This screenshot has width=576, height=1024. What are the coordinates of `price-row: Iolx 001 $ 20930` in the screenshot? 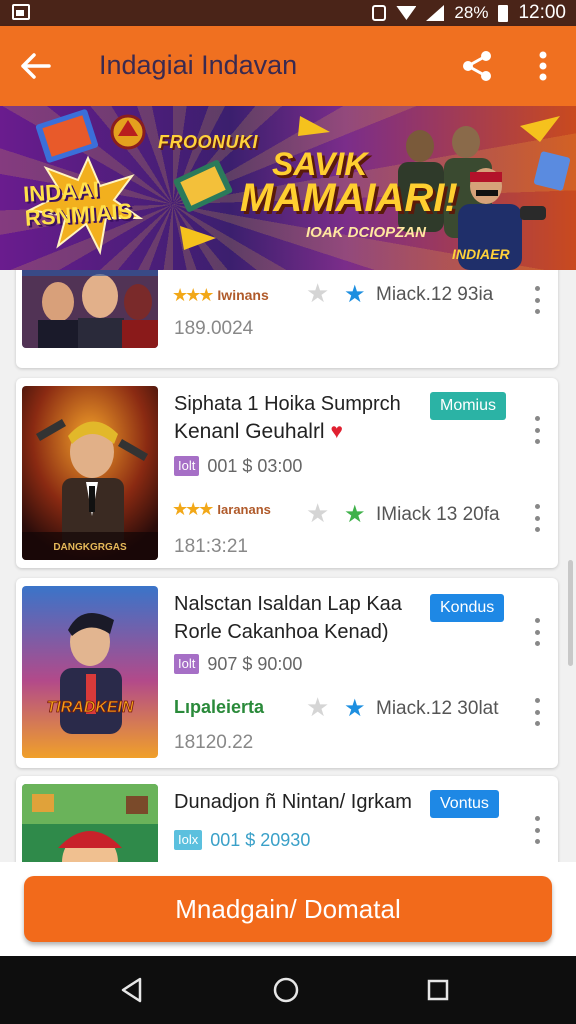 It's located at (242, 840).